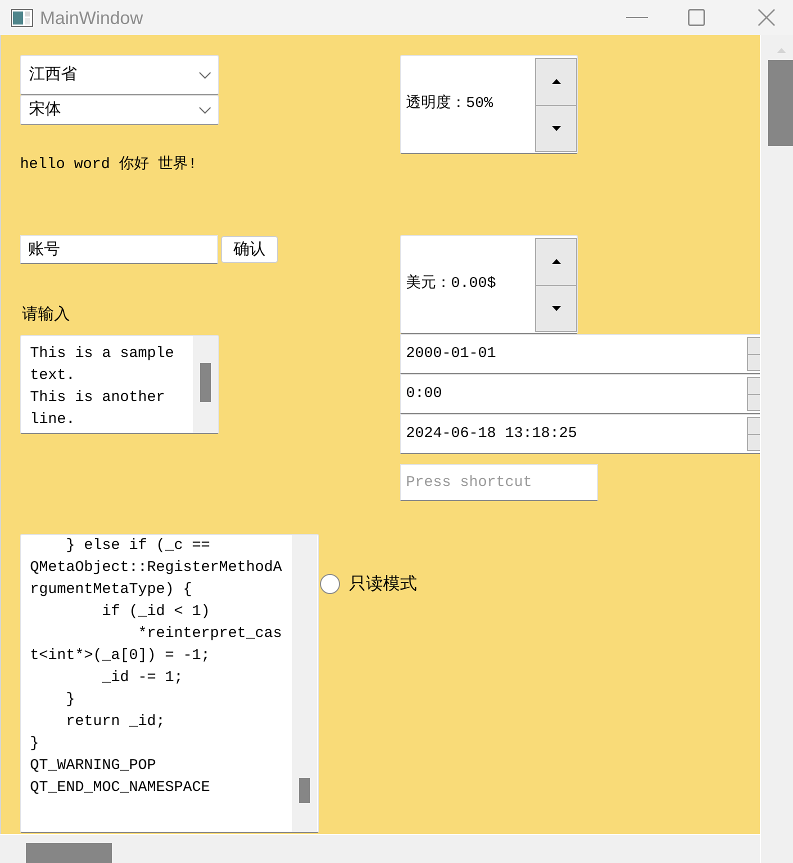 Image resolution: width=793 pixels, height=863 pixels. What do you see at coordinates (489, 284) in the screenshot?
I see `currency-spin-box: 美元：0.00$` at bounding box center [489, 284].